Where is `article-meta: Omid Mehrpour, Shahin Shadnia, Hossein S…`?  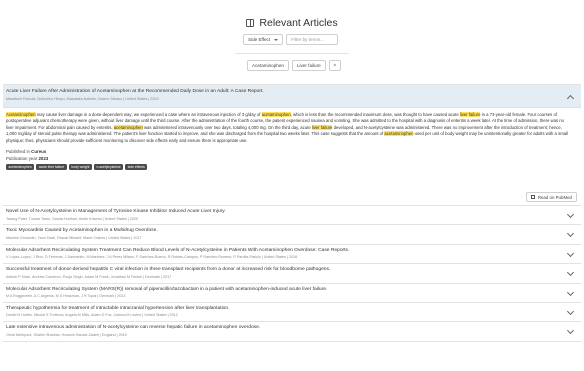 article-meta: Omid Mehrpour, Shahin Shadnia, Hossein S… is located at coordinates (66, 334).